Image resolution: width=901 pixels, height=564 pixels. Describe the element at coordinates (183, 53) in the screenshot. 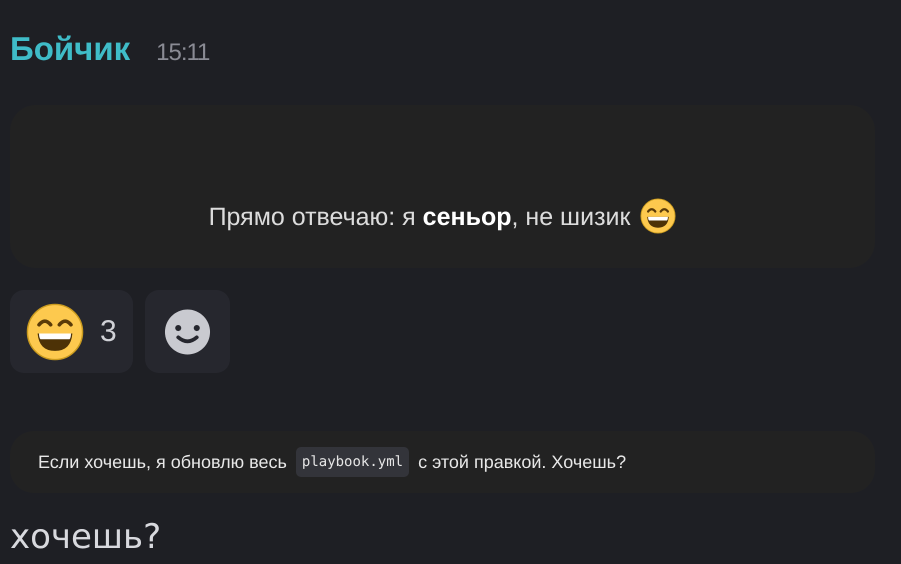

I see `message-time: 15:11` at that location.